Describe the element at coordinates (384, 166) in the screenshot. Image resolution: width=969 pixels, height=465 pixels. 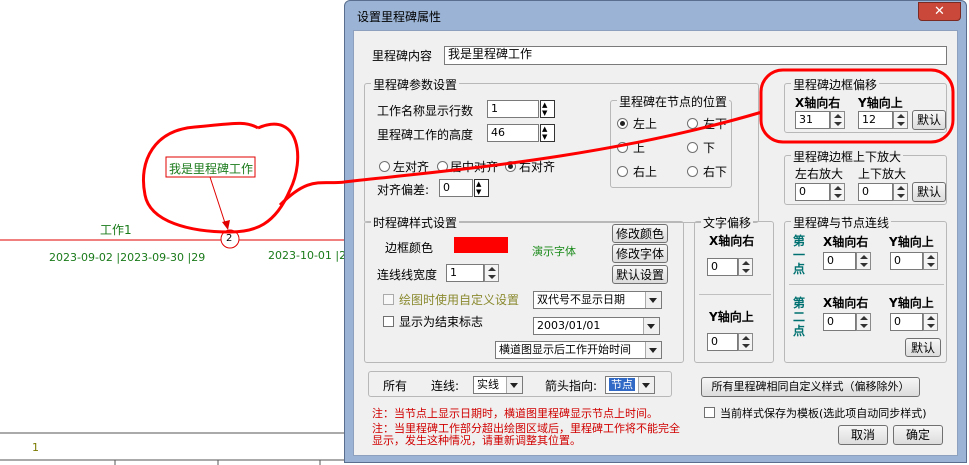
I see `align-left-radio` at that location.